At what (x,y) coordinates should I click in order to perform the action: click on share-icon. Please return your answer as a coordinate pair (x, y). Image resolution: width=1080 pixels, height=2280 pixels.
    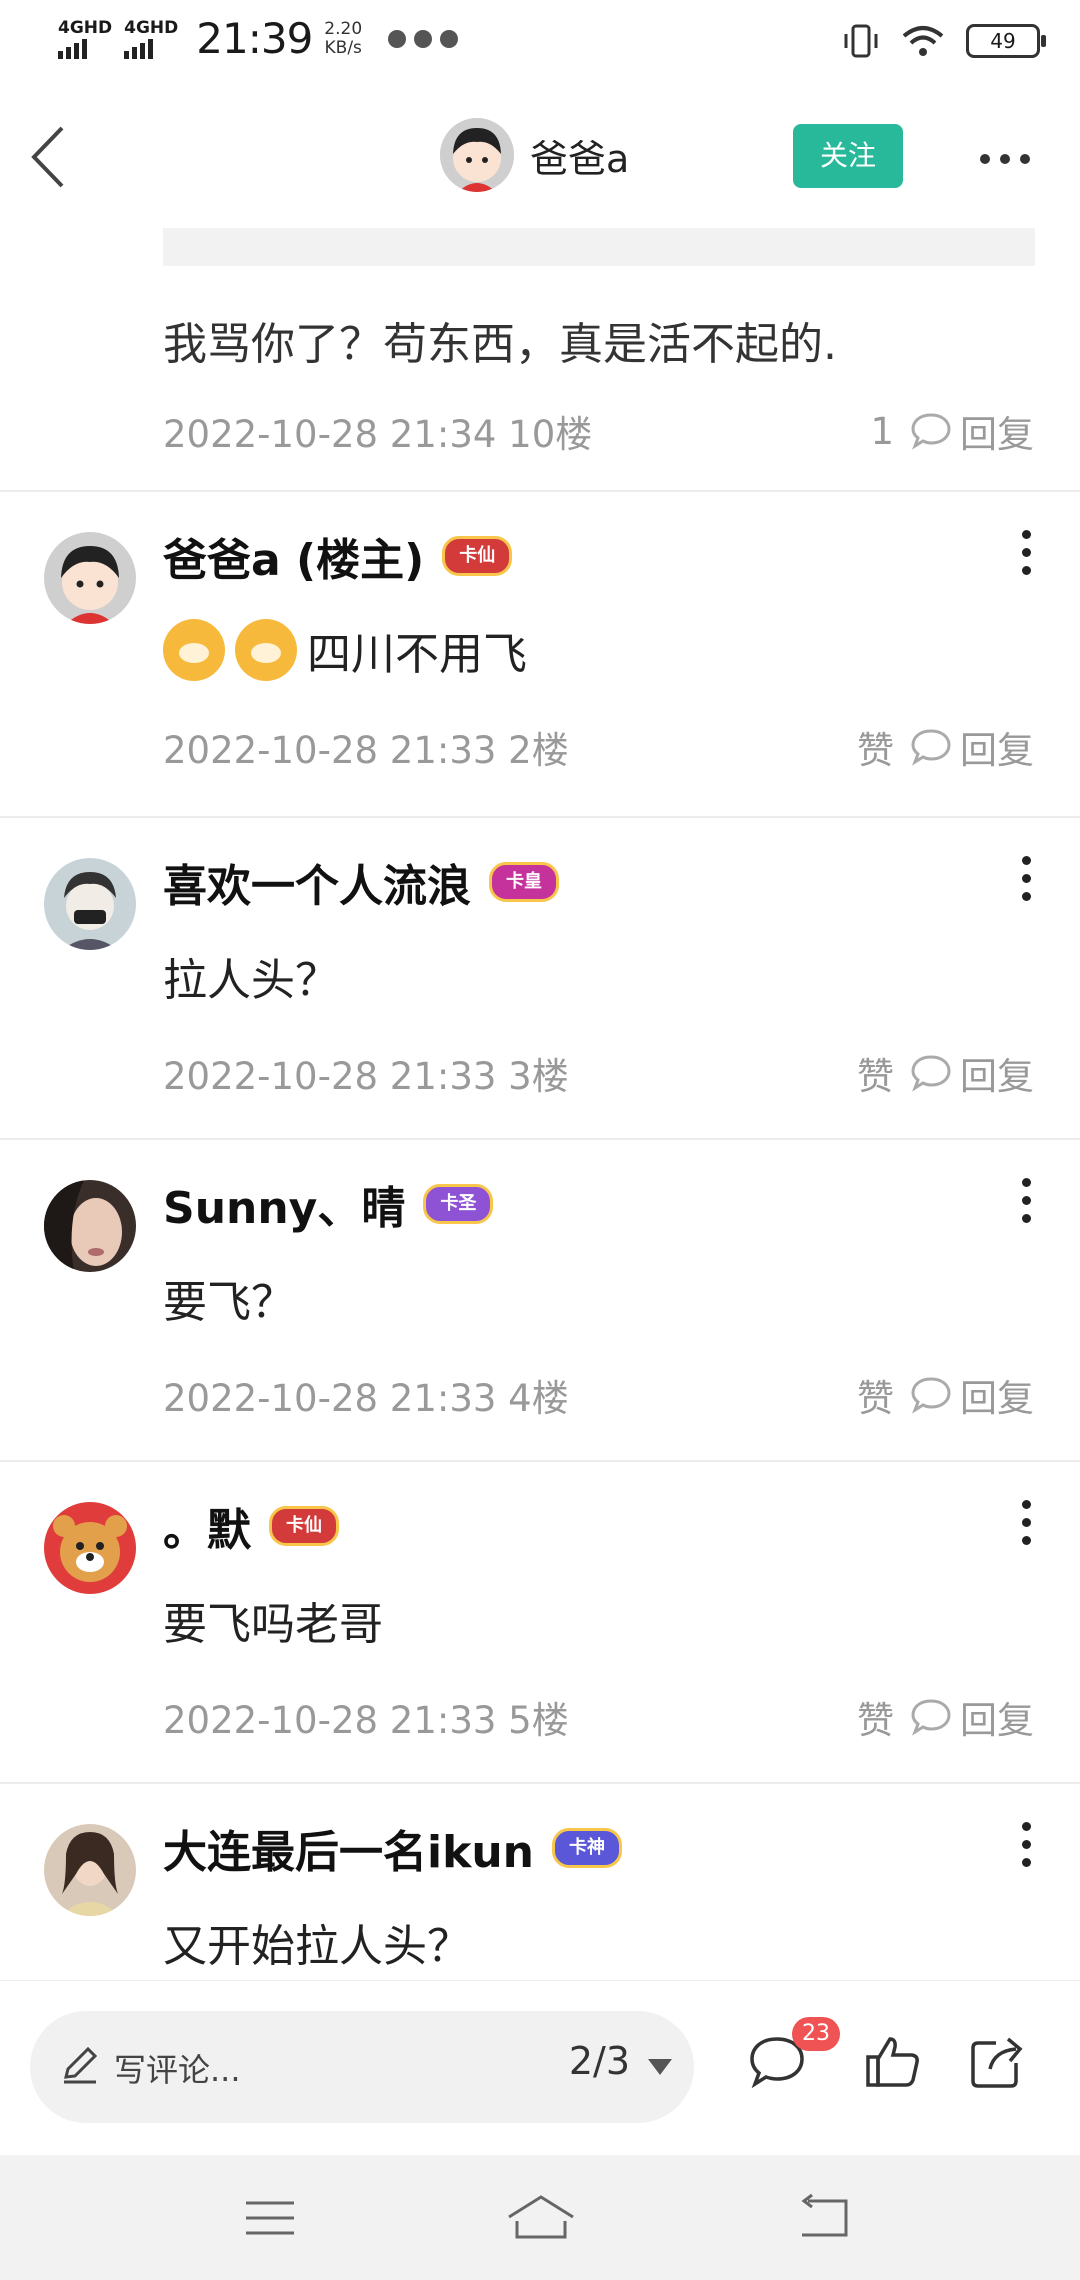
    Looking at the image, I should click on (997, 2062).